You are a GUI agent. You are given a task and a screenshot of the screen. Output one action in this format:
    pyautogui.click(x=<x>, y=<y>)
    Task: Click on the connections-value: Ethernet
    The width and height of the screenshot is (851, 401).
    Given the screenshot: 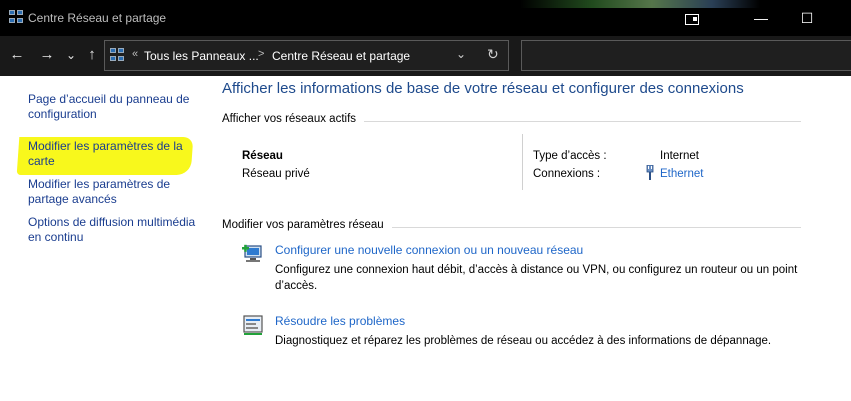 What is the action you would take?
    pyautogui.click(x=681, y=174)
    